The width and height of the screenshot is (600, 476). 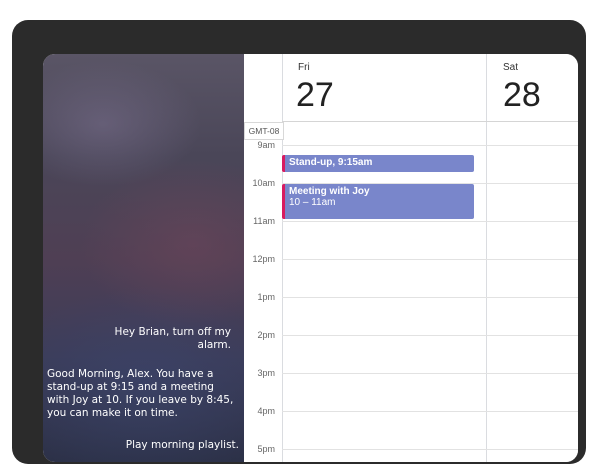 What do you see at coordinates (264, 221) in the screenshot?
I see `time-label-11am: 11am` at bounding box center [264, 221].